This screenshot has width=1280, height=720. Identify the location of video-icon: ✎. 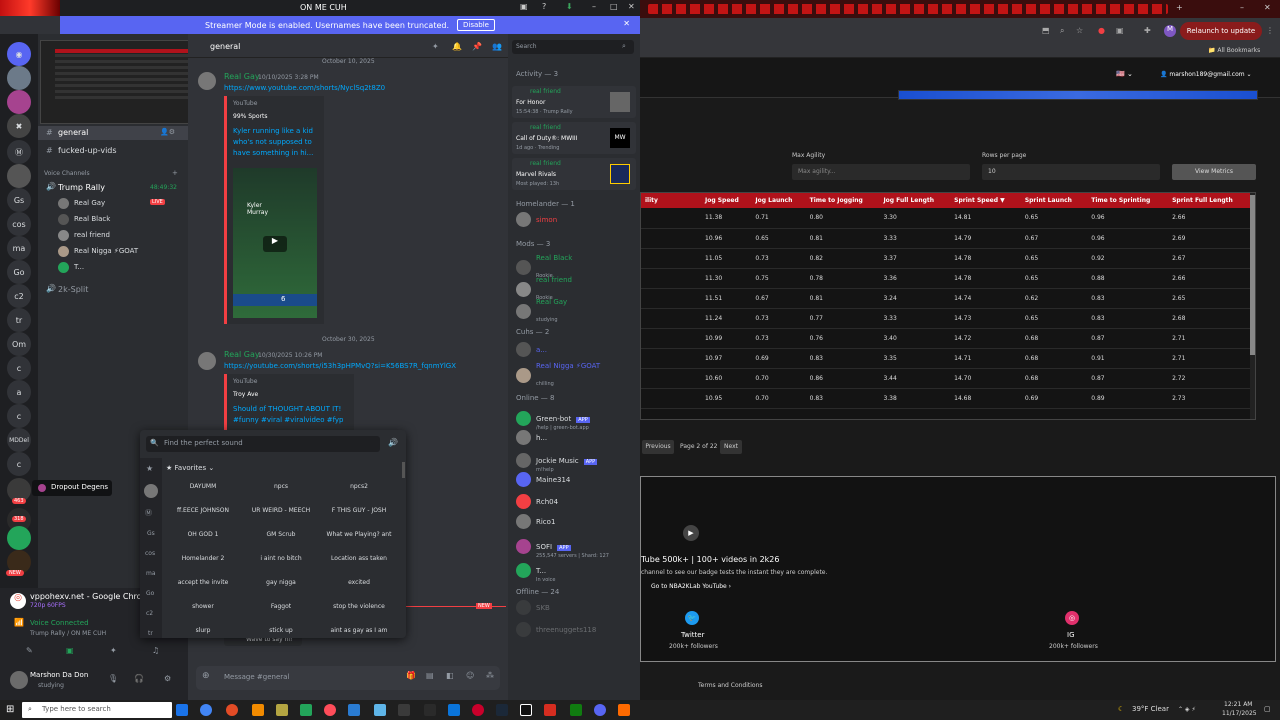
(29, 650).